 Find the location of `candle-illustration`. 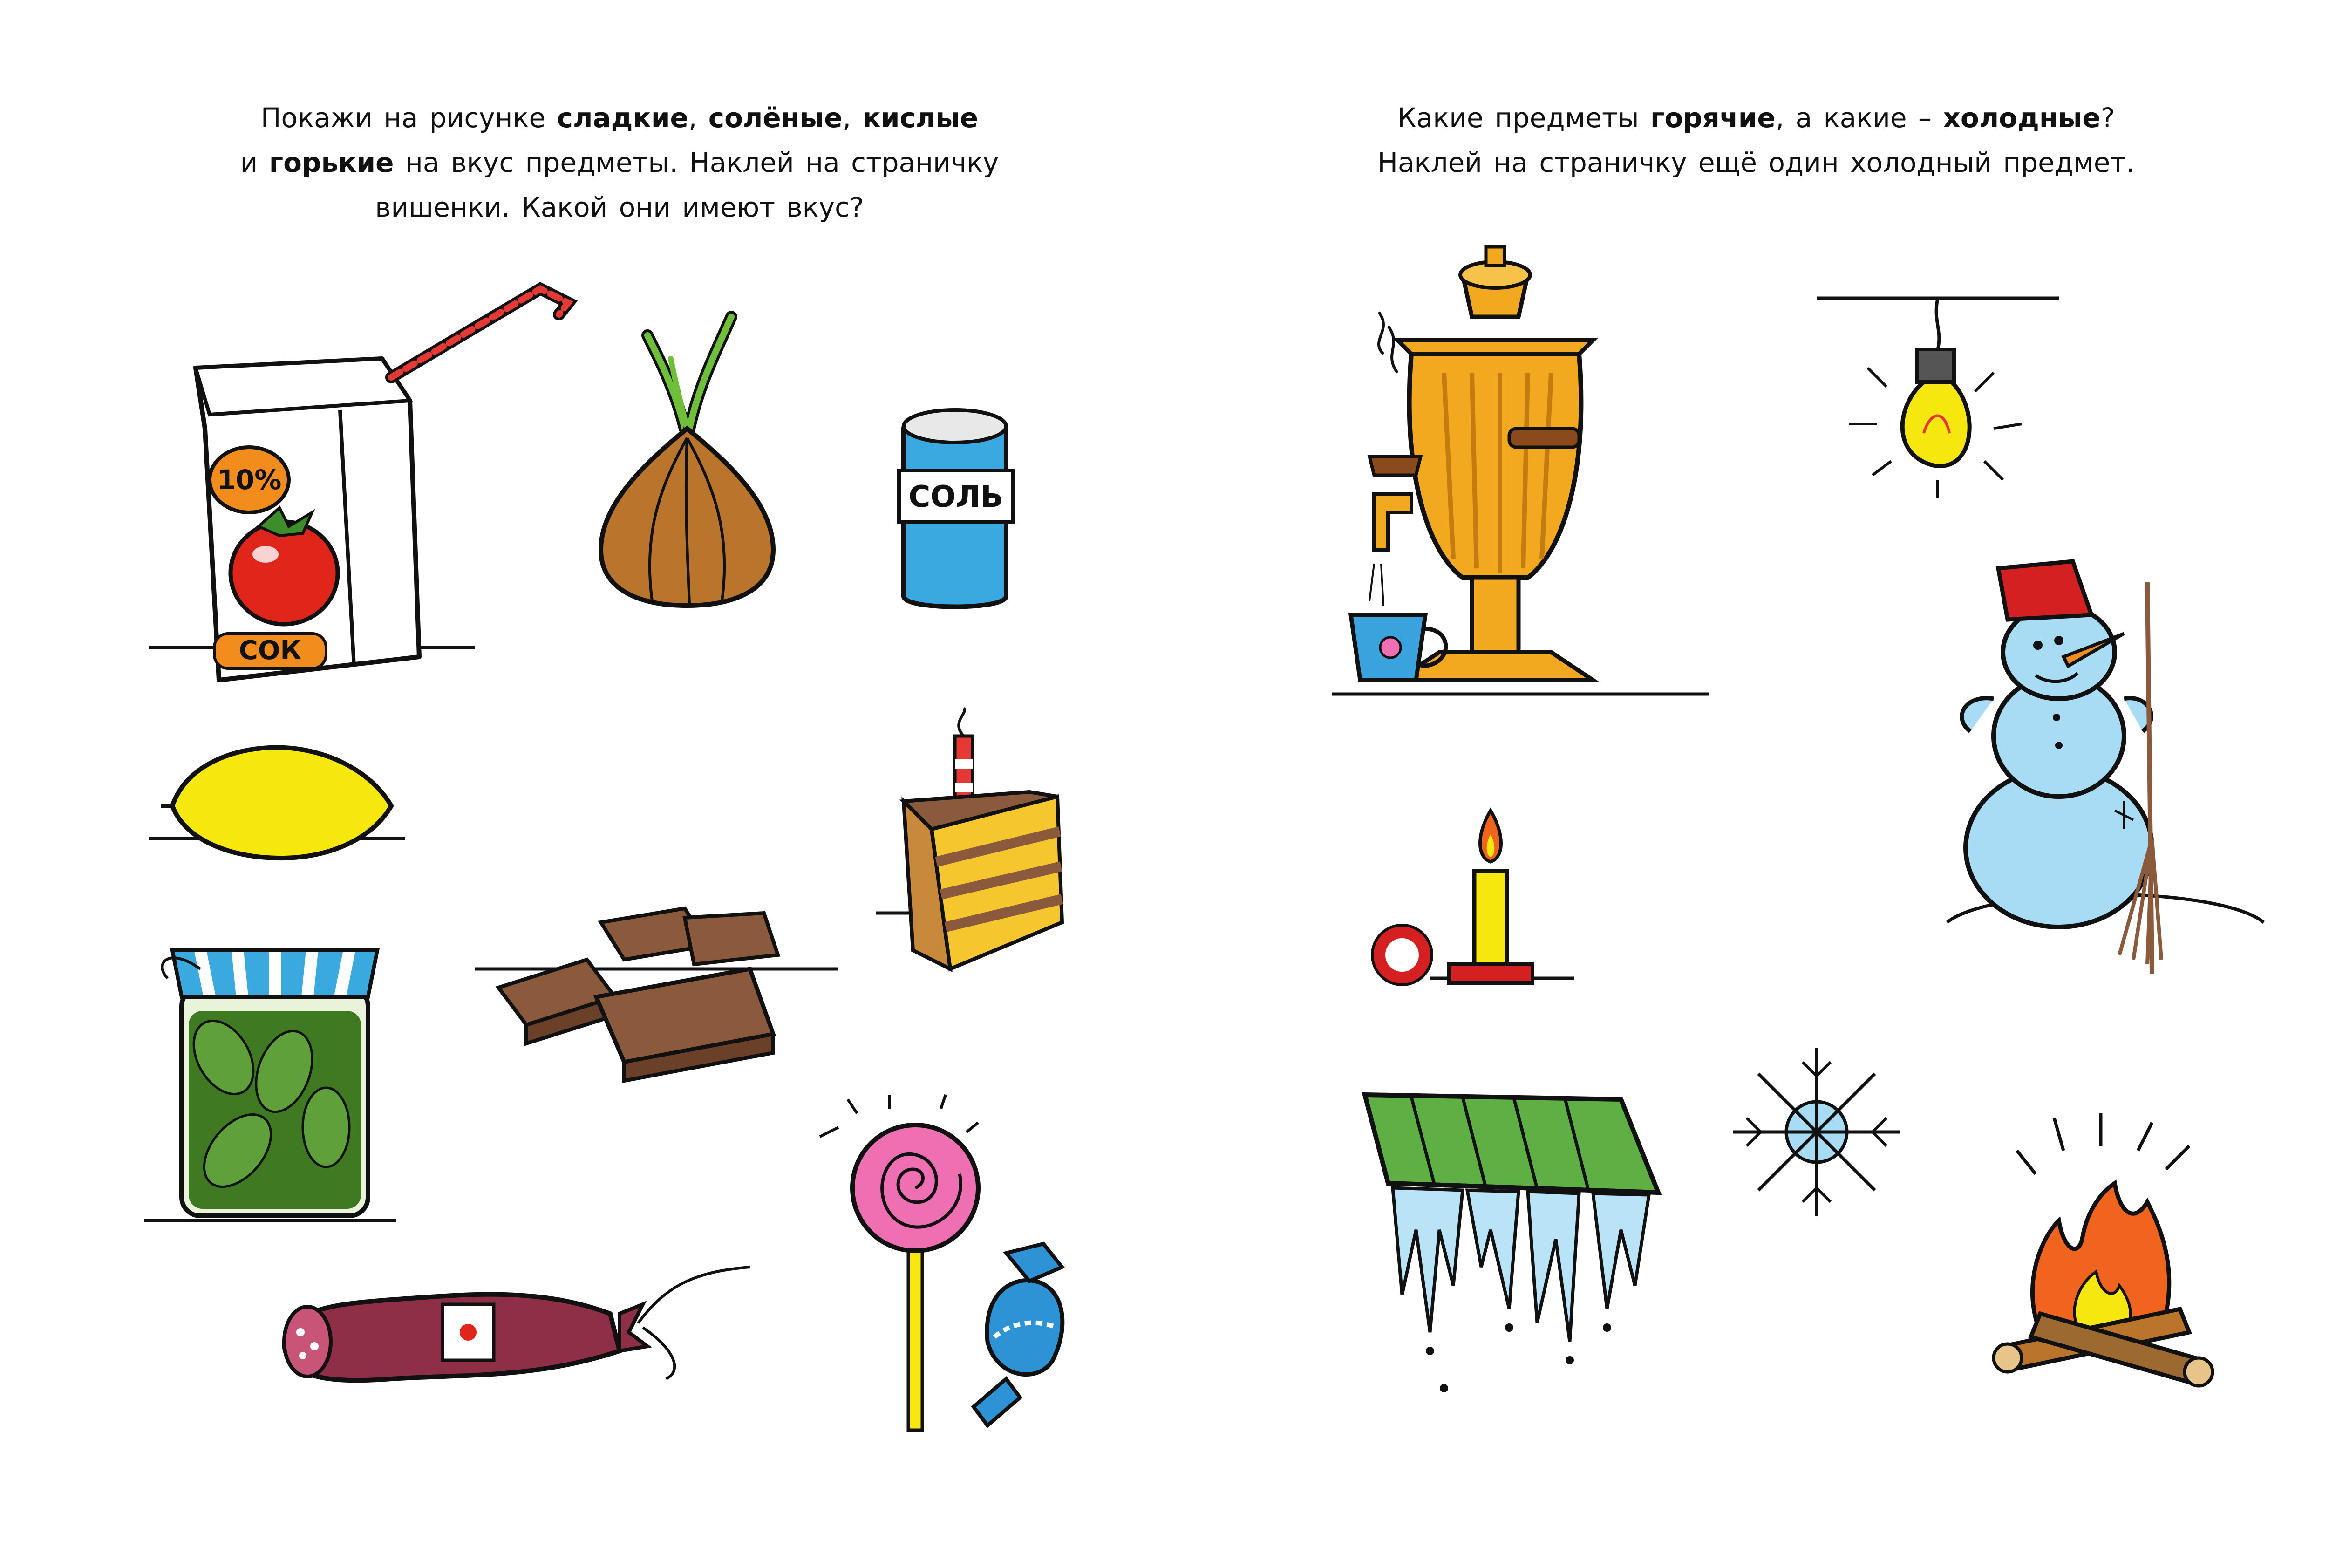

candle-illustration is located at coordinates (1476, 892).